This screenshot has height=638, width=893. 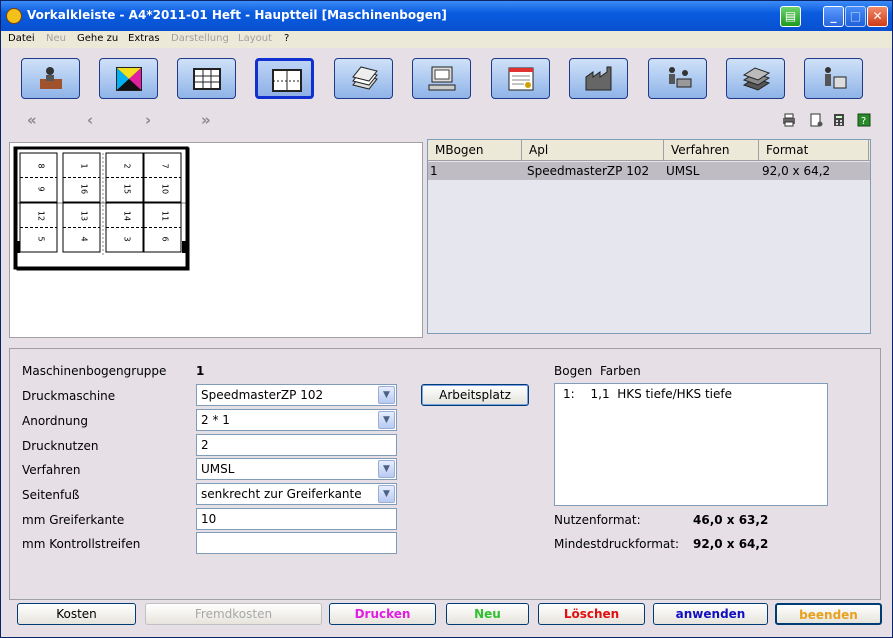 I want to click on table-header: MBogen Apl Verfahren Format, so click(x=649, y=150).